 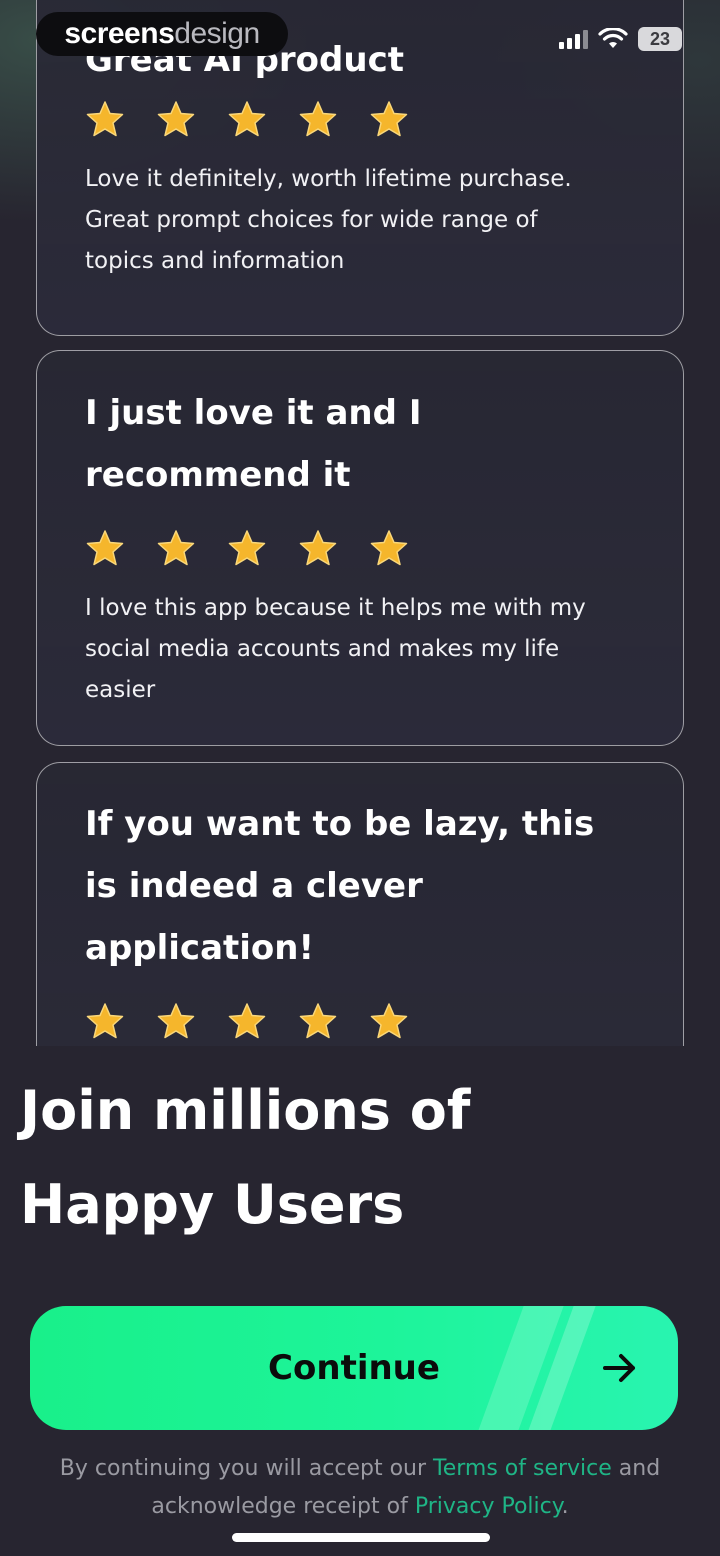 I want to click on legal-middle: and, so click(x=636, y=1468).